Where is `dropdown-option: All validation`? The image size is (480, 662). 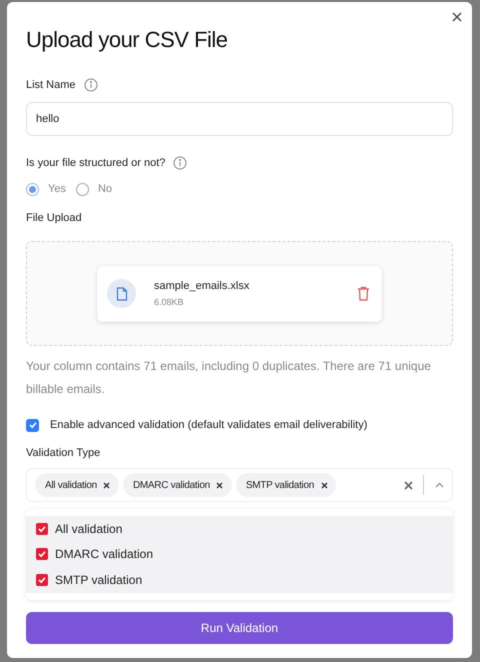
dropdown-option: All validation is located at coordinates (239, 529).